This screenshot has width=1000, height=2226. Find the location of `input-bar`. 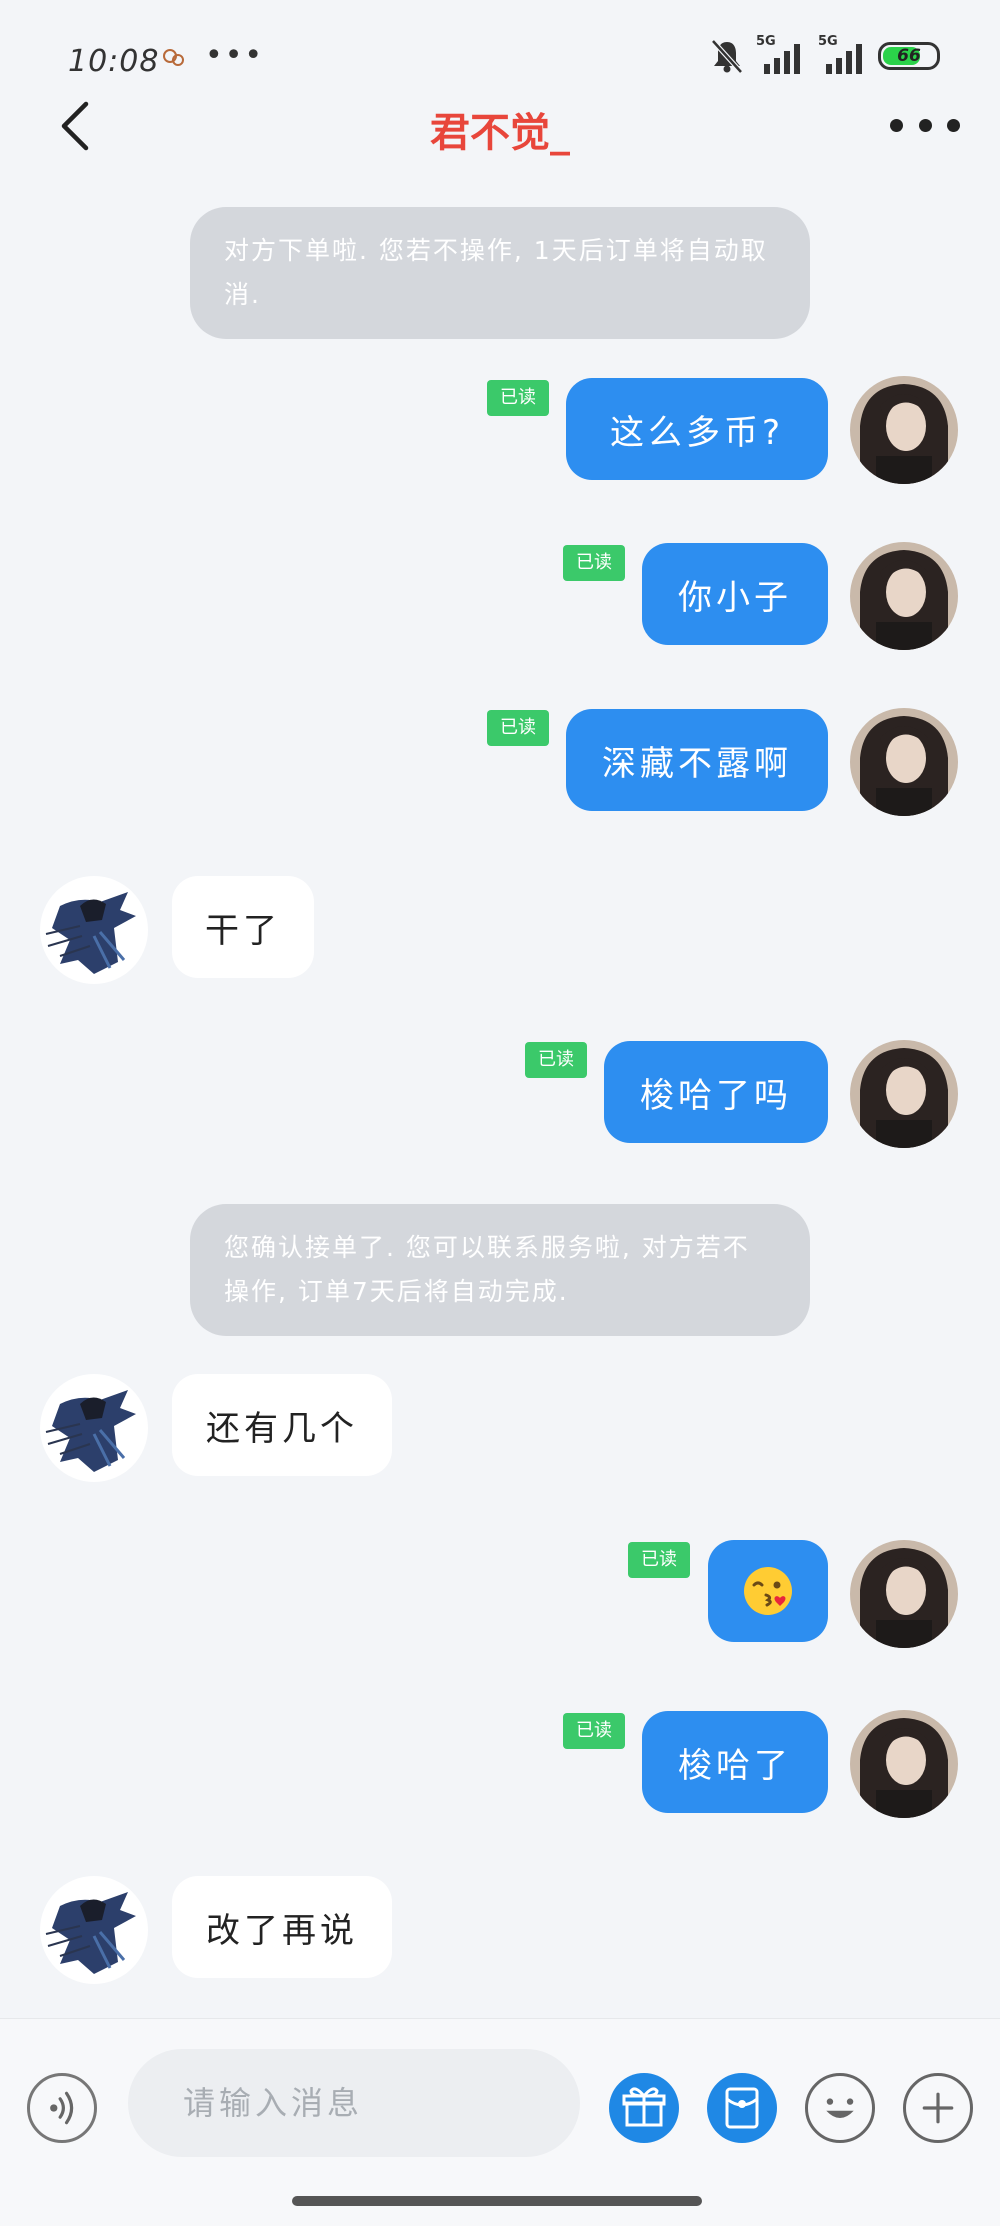

input-bar is located at coordinates (500, 2122).